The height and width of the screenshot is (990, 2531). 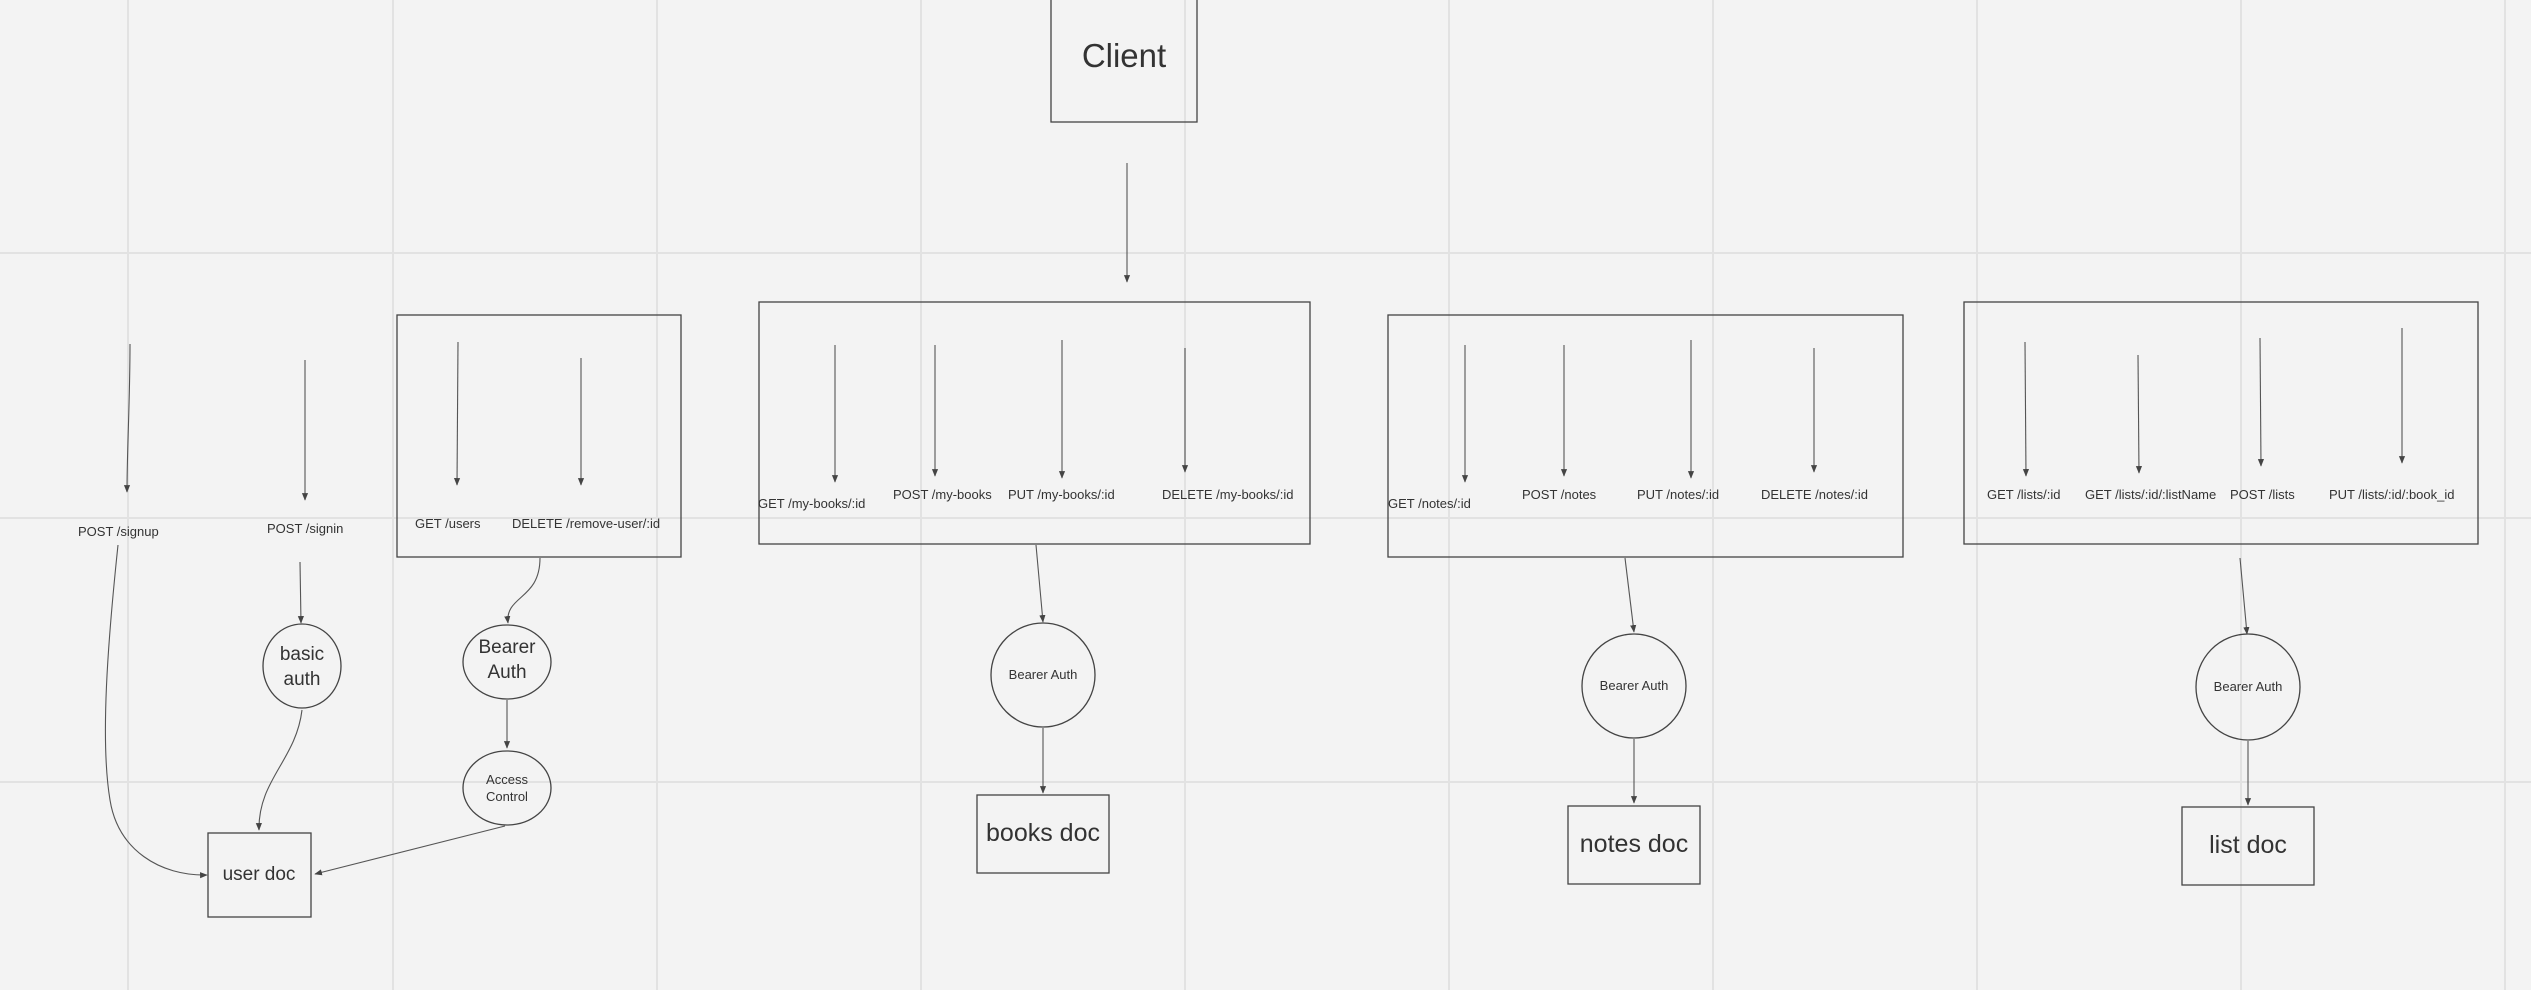 I want to click on lists-bearer-auth-label: Bearer Auth, so click(x=2248, y=686).